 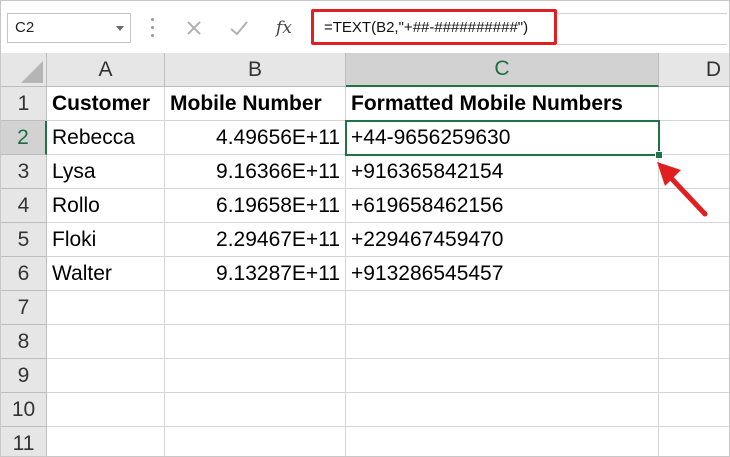 What do you see at coordinates (106, 240) in the screenshot?
I see `cell-a5: Floki` at bounding box center [106, 240].